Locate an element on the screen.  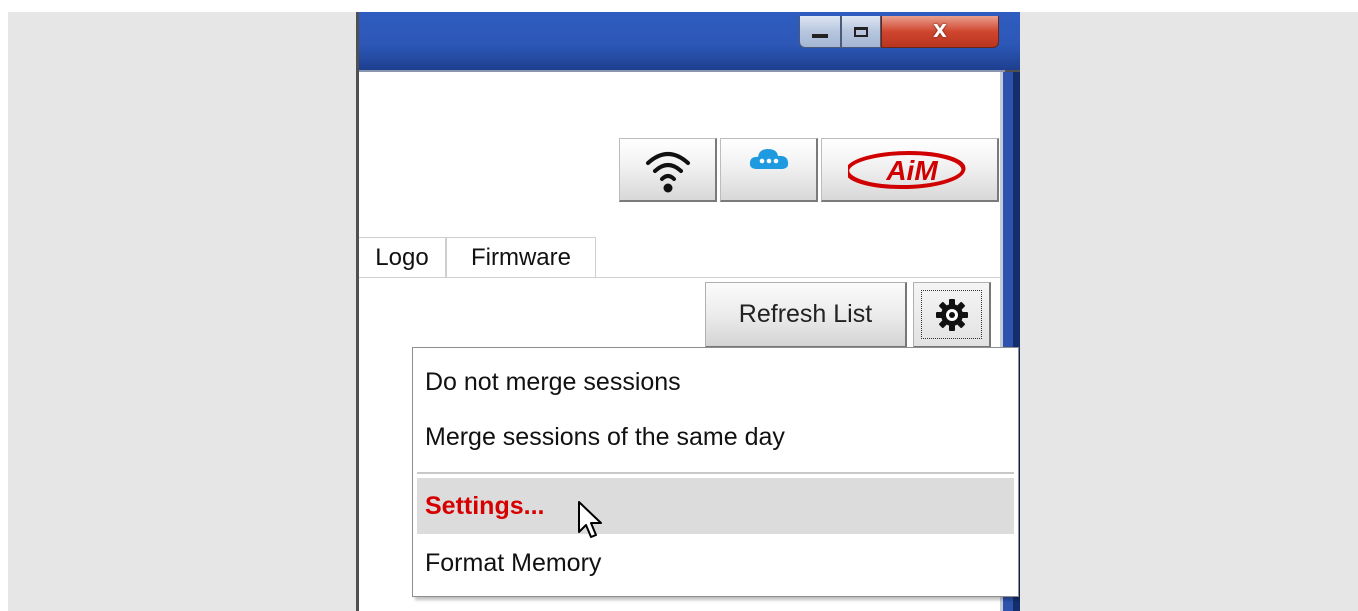
menu-item-format-memory: Format Memory is located at coordinates (715, 563).